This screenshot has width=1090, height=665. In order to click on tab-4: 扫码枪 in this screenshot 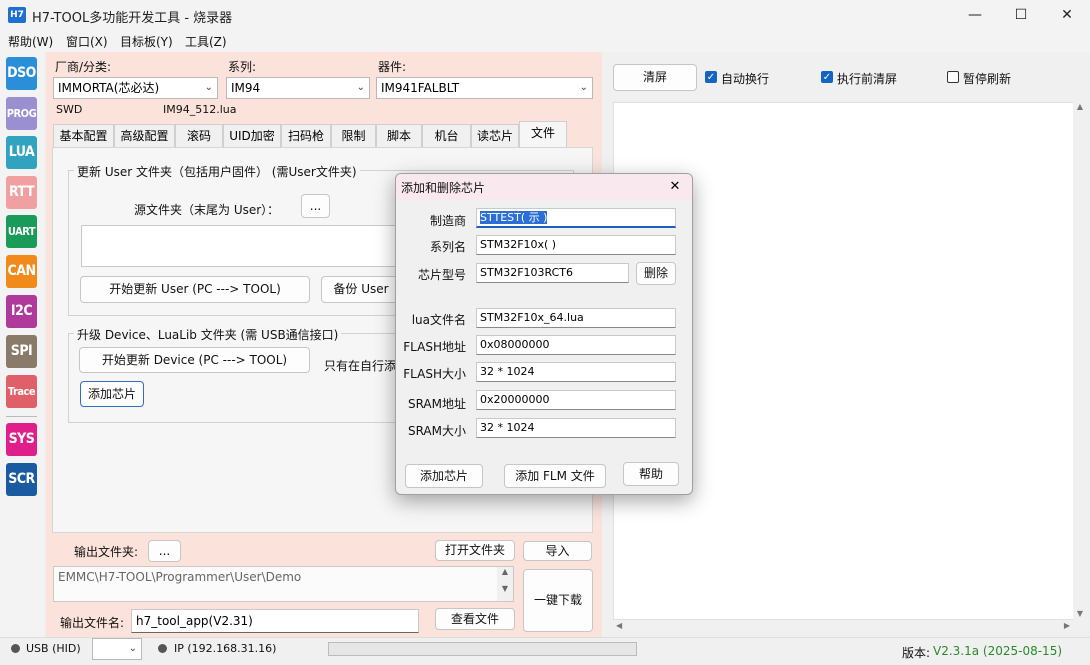, I will do `click(306, 135)`.